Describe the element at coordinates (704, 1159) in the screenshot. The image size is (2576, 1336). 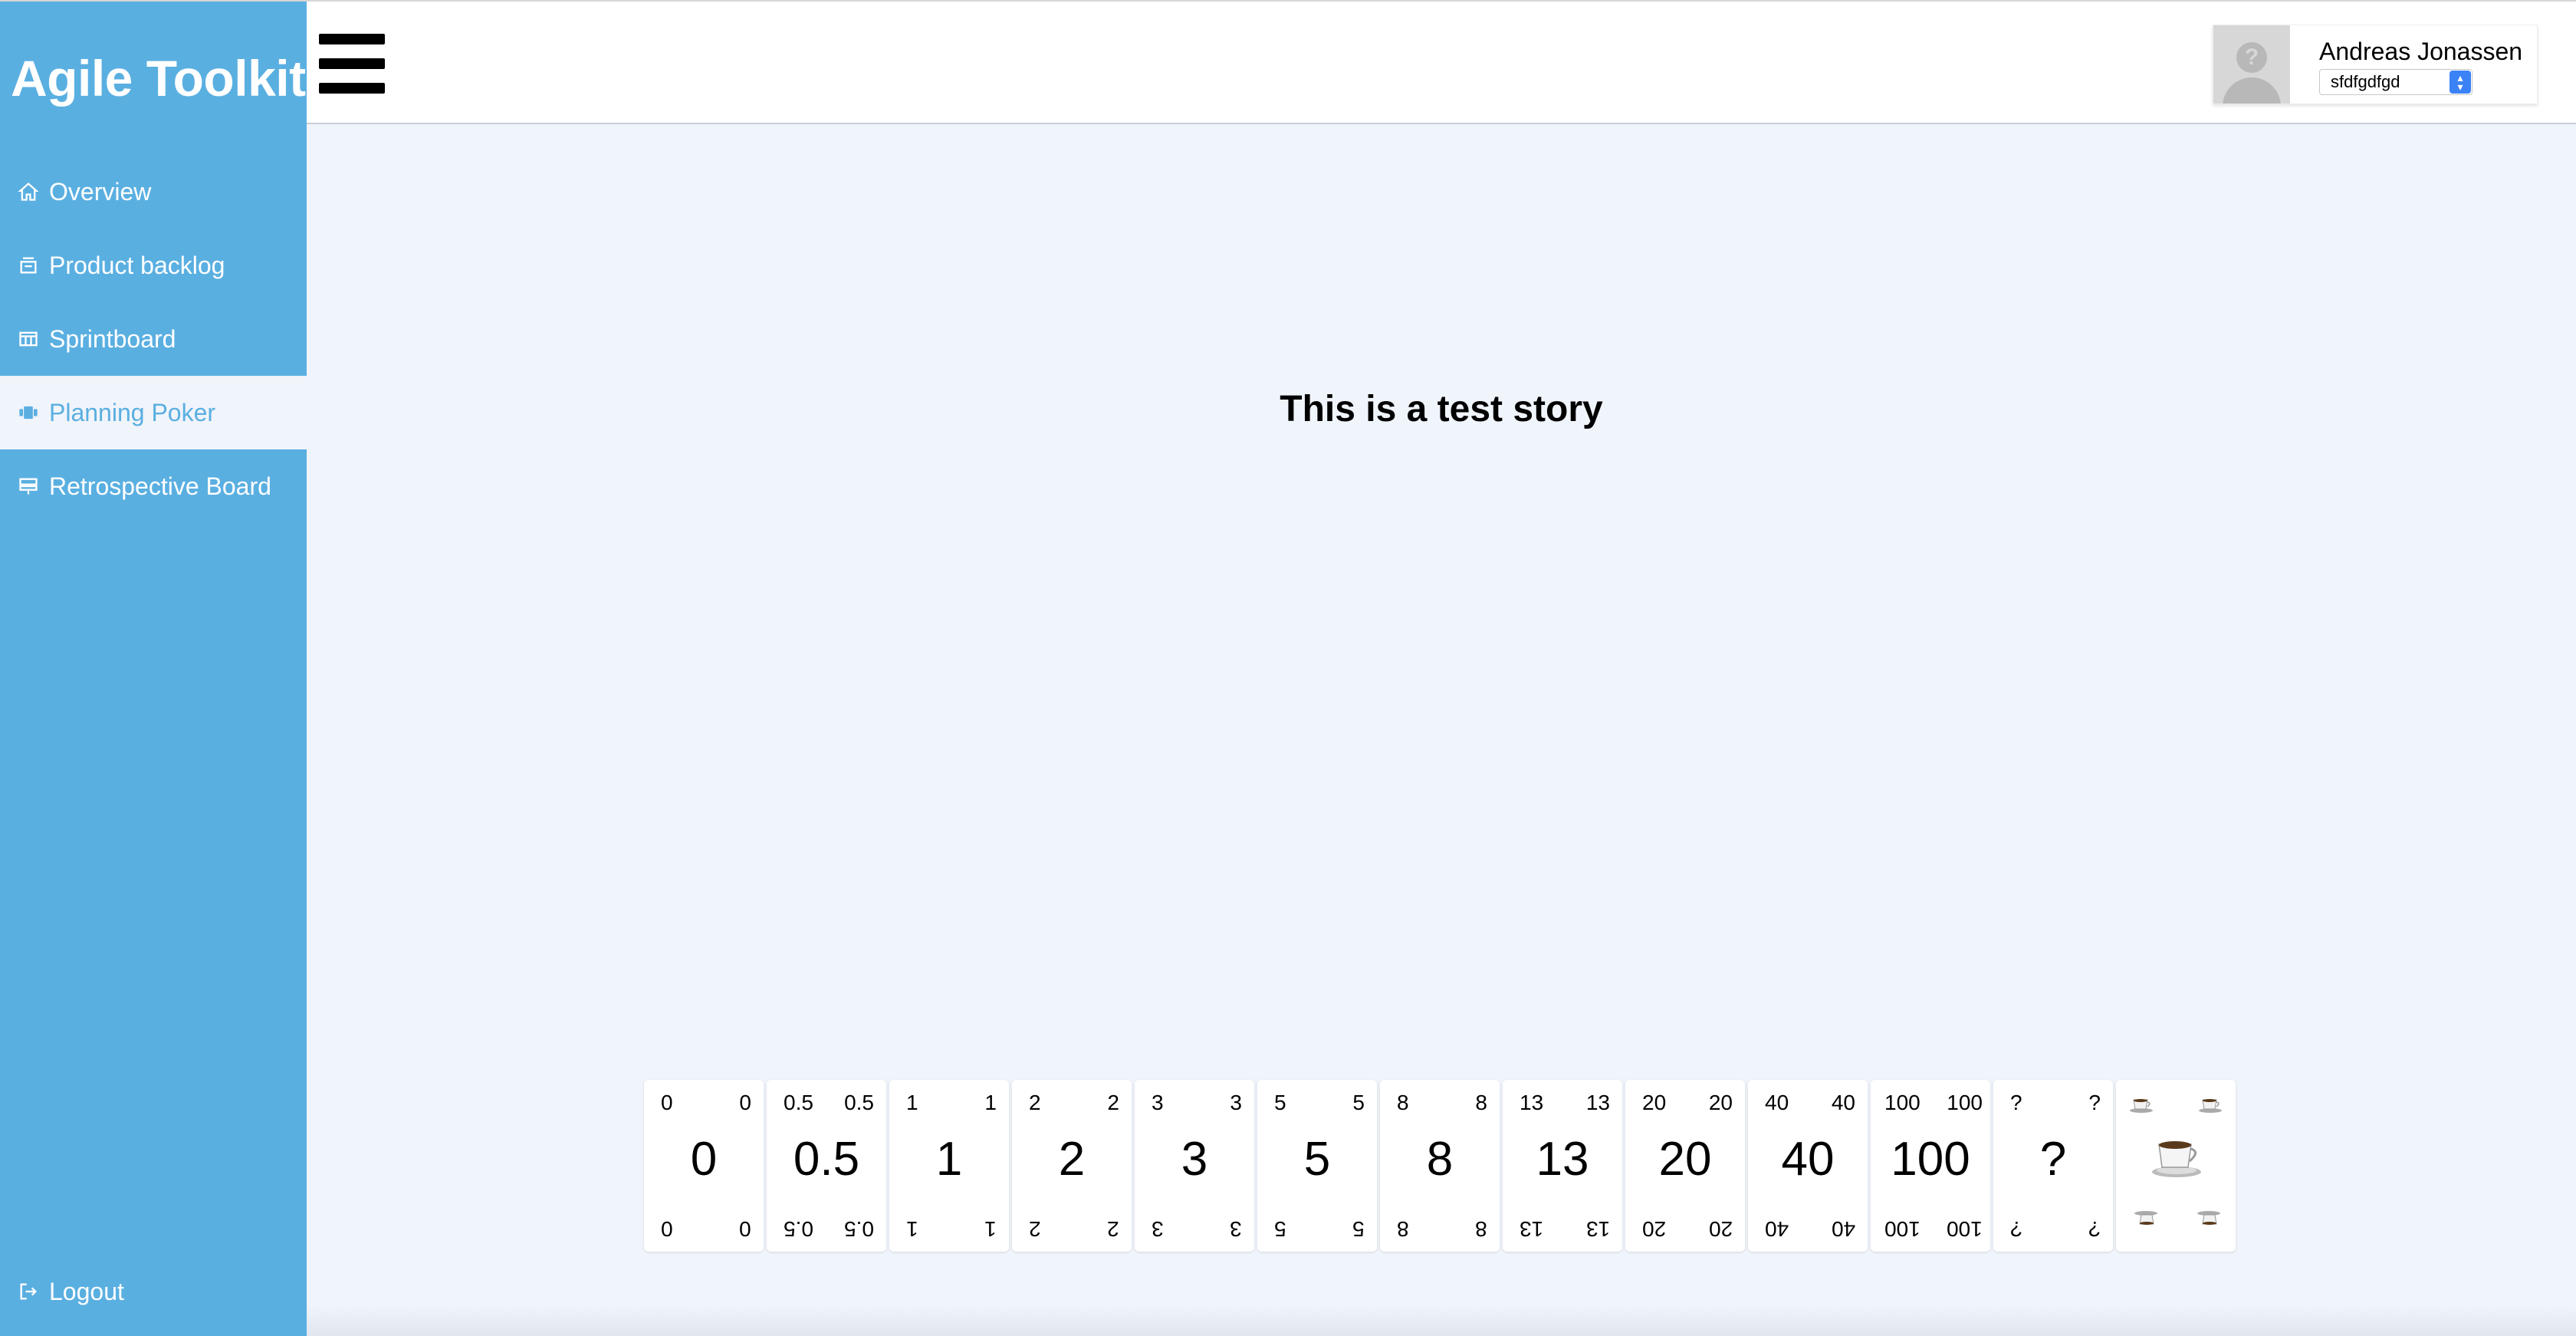
I see `card-value: 0` at that location.